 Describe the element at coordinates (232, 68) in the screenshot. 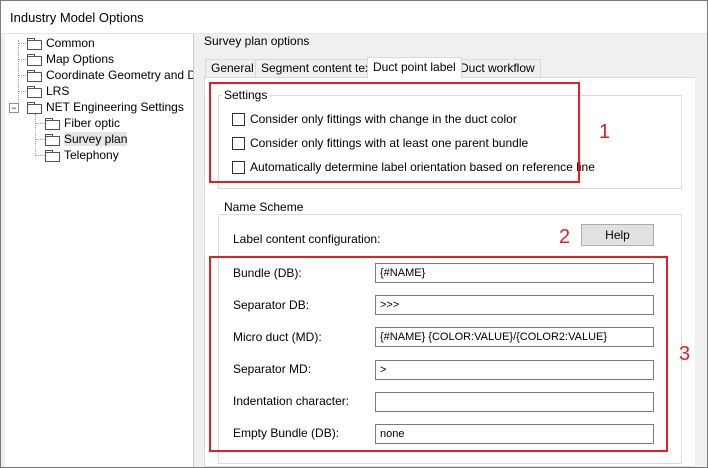

I see `tab-general: General` at that location.